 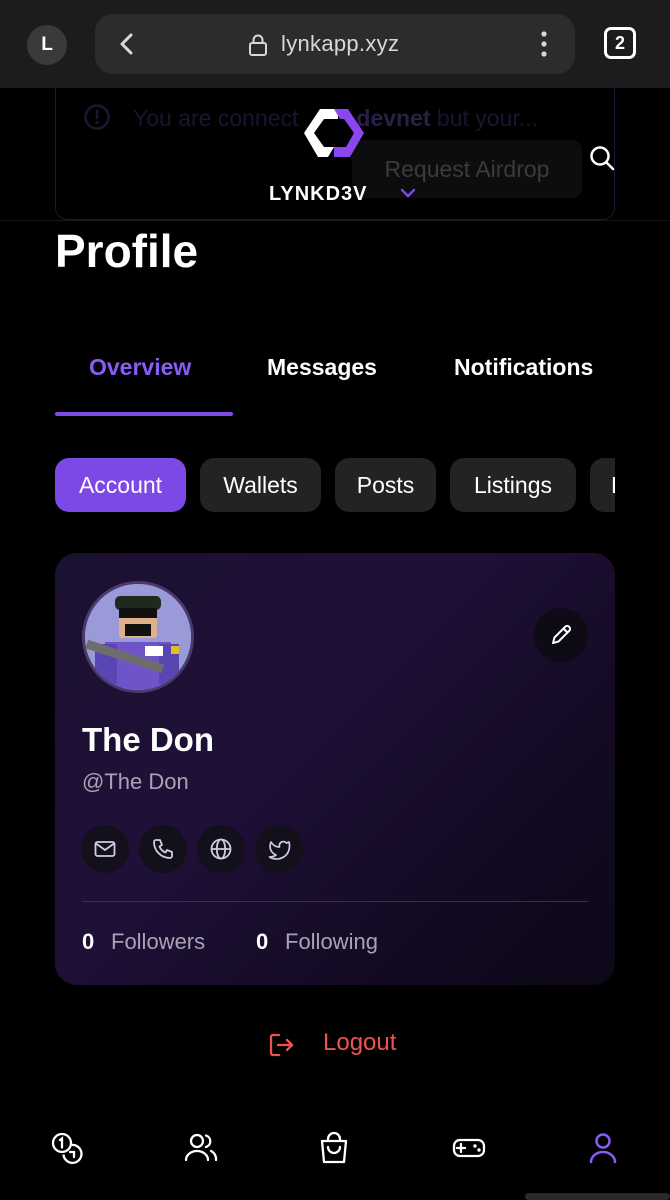 I want to click on url-text: lynkapp.xyz, so click(x=340, y=43).